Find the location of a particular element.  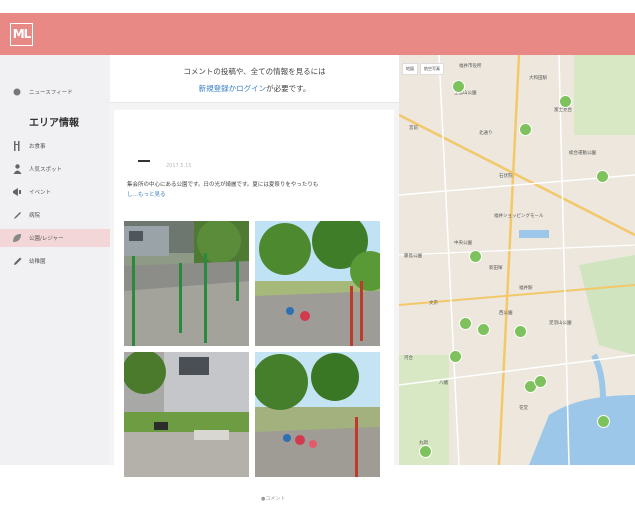

sidebar-item-label: 人気スポット is located at coordinates (46, 170).